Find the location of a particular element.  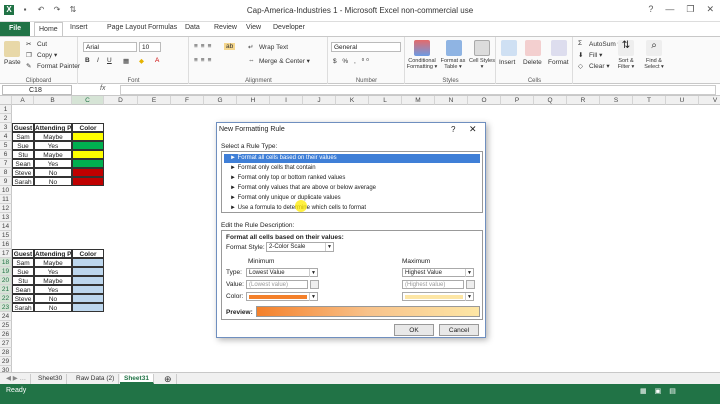

row-header: 21 is located at coordinates (6, 289).